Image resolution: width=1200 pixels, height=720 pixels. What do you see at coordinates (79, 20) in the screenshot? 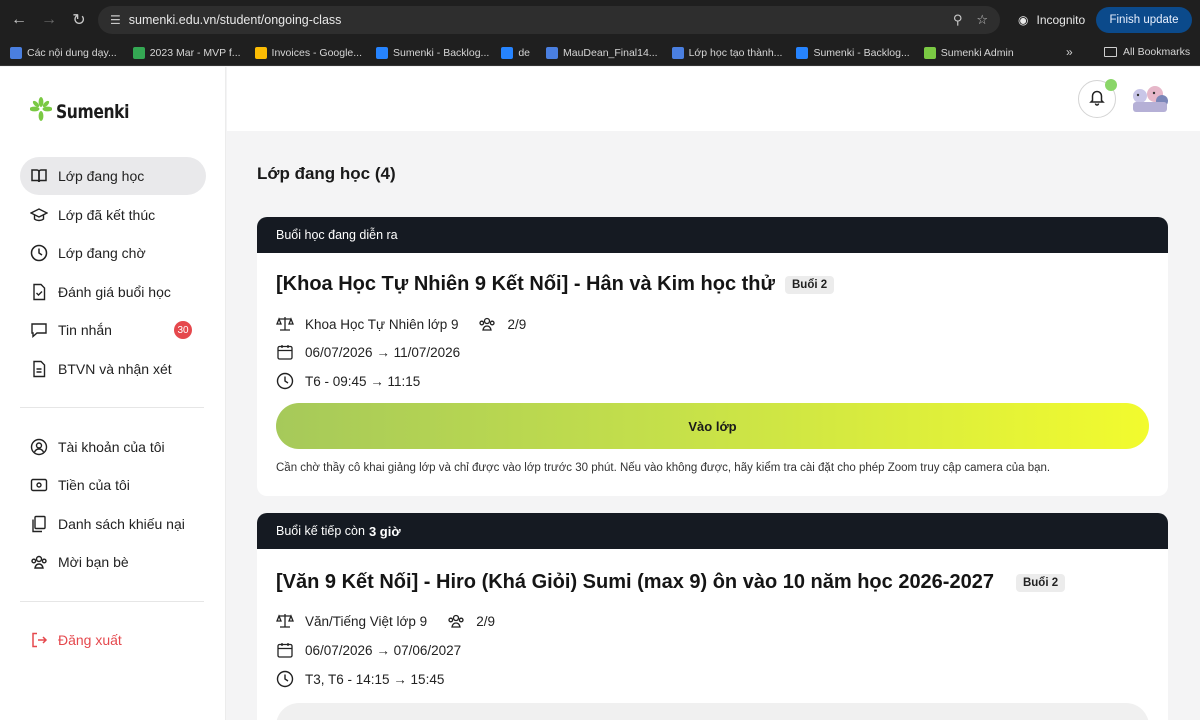
I see `reload-icon: ↻` at bounding box center [79, 20].